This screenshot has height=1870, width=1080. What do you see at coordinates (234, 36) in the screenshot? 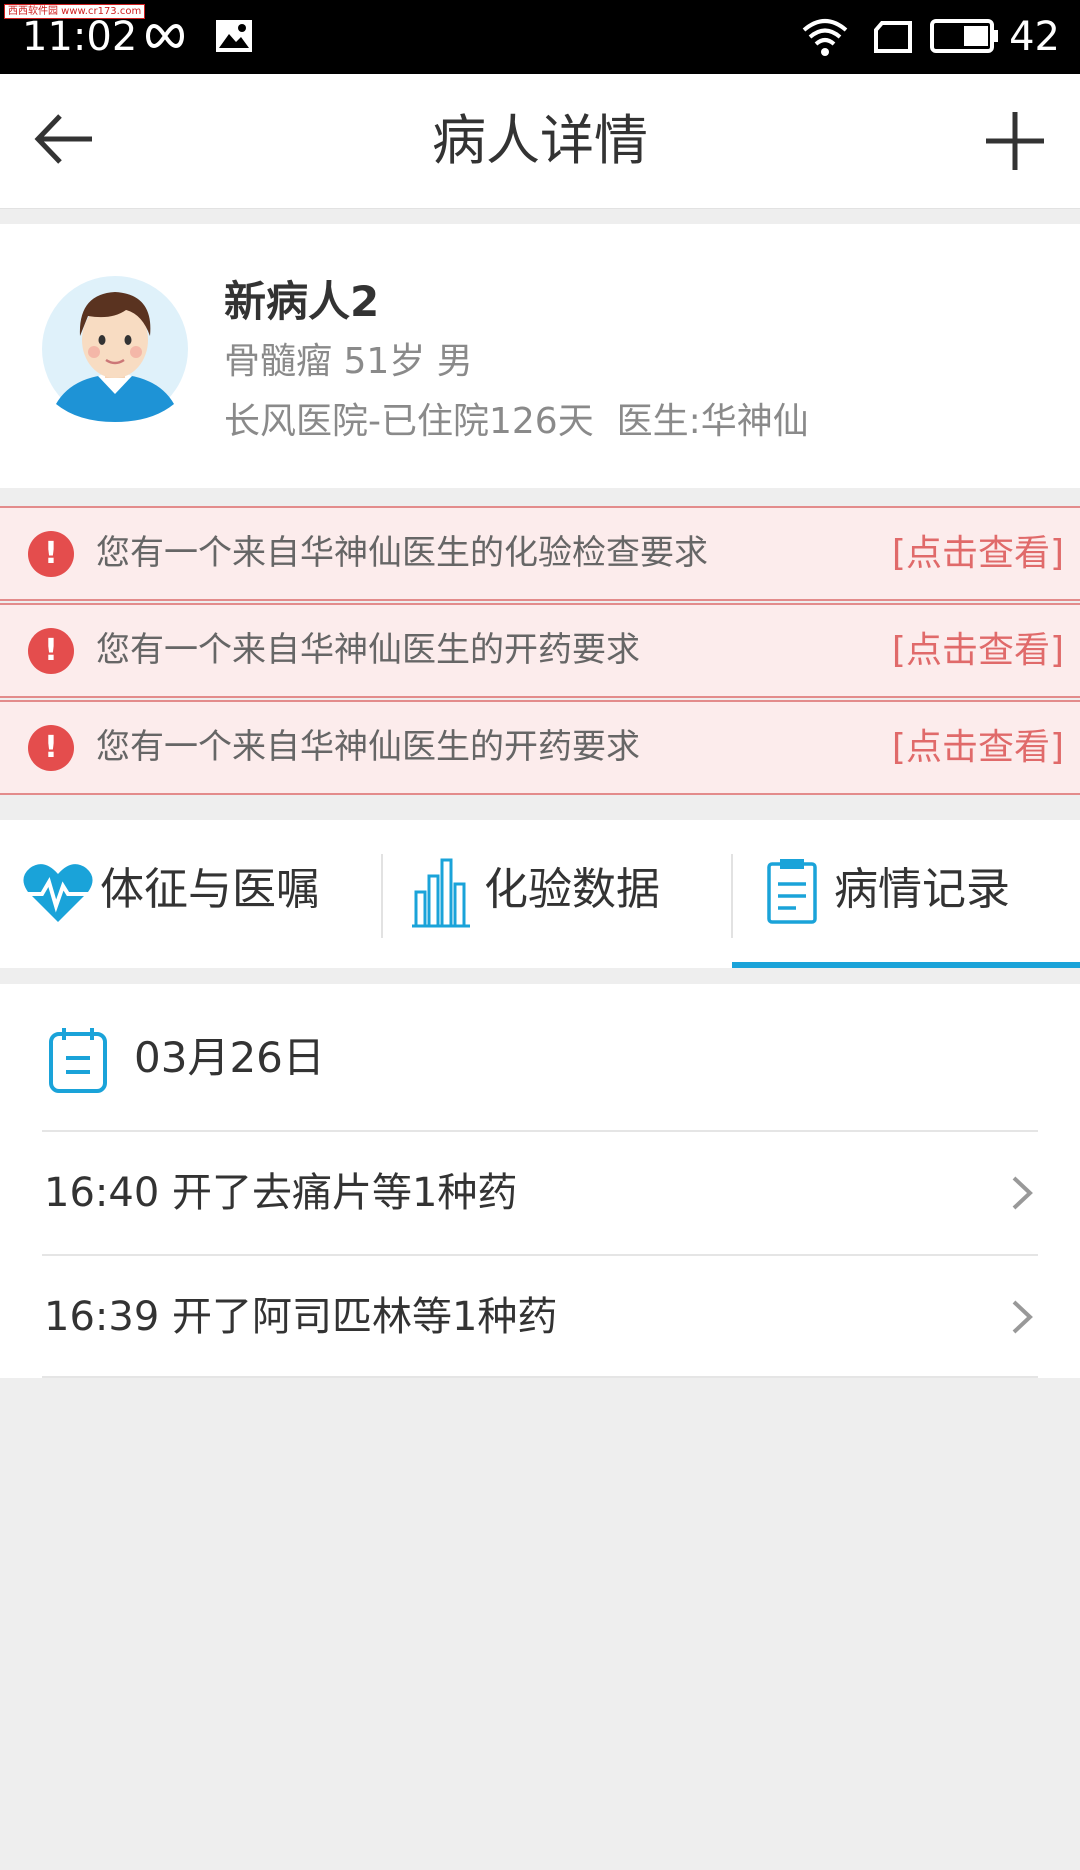
I see `image-icon` at bounding box center [234, 36].